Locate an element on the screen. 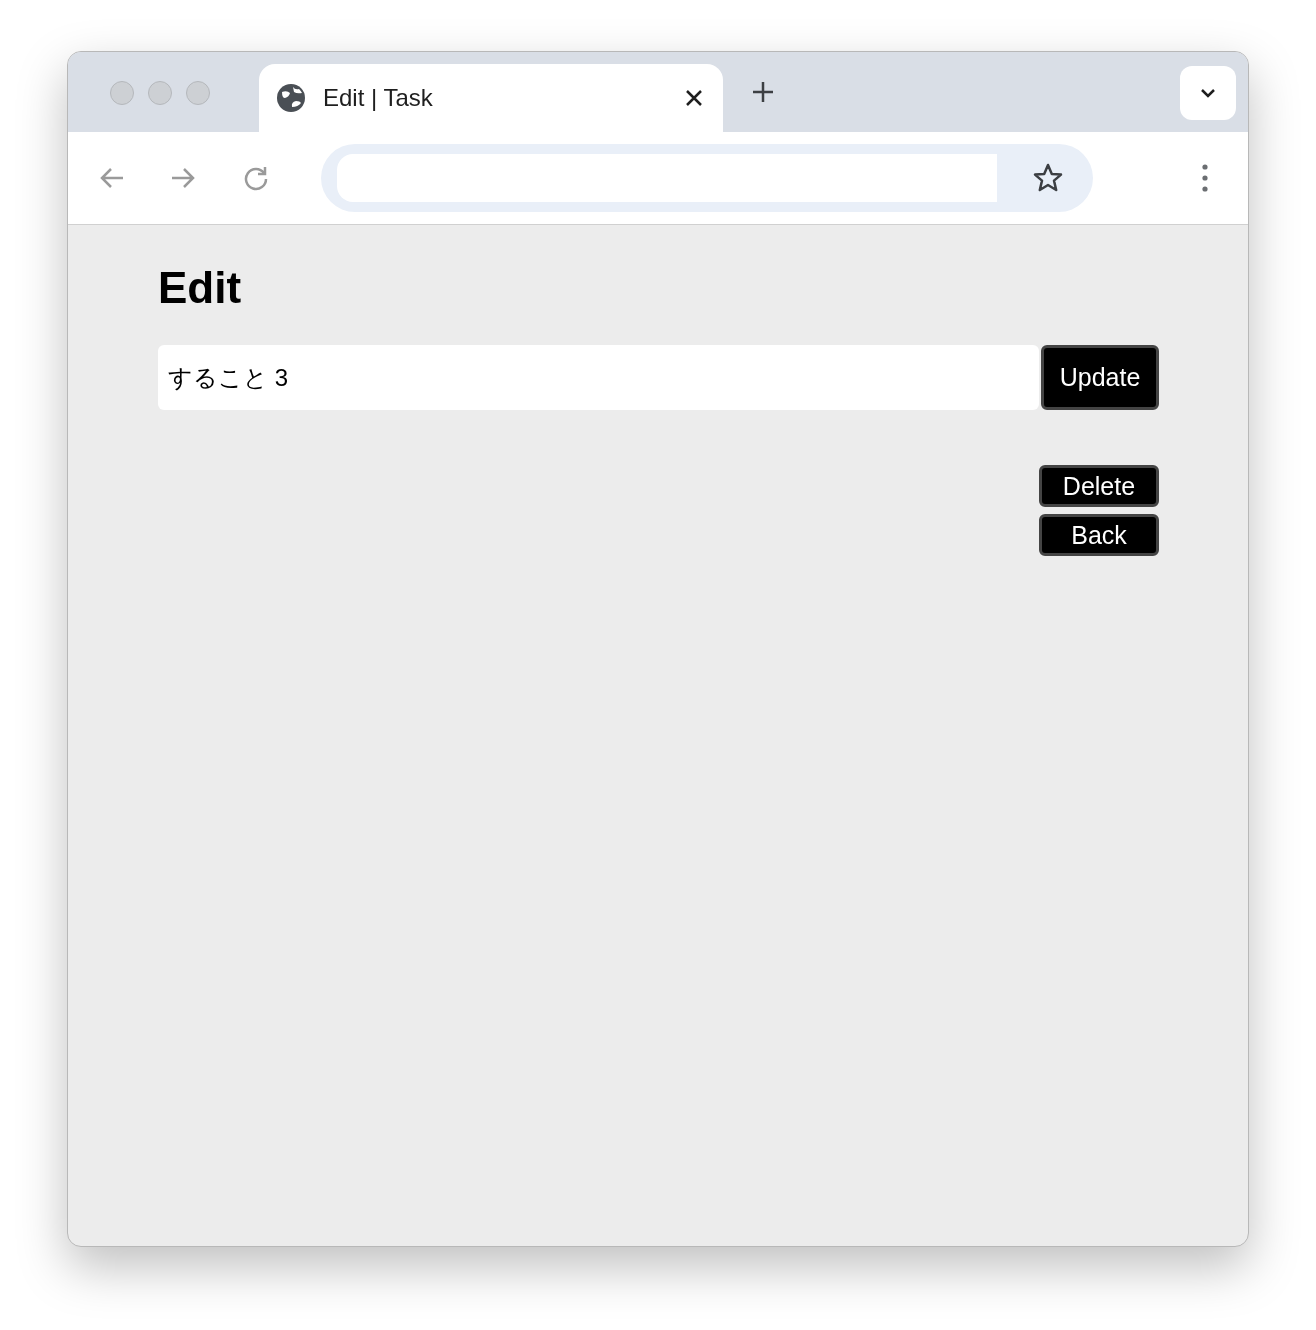 The image size is (1316, 1330). close-window-button is located at coordinates (122, 93).